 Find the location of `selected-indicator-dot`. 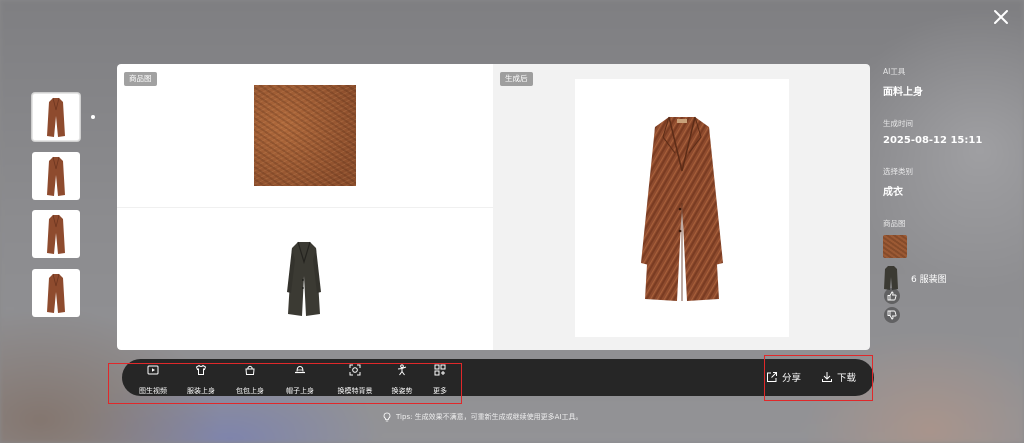

selected-indicator-dot is located at coordinates (93, 117).